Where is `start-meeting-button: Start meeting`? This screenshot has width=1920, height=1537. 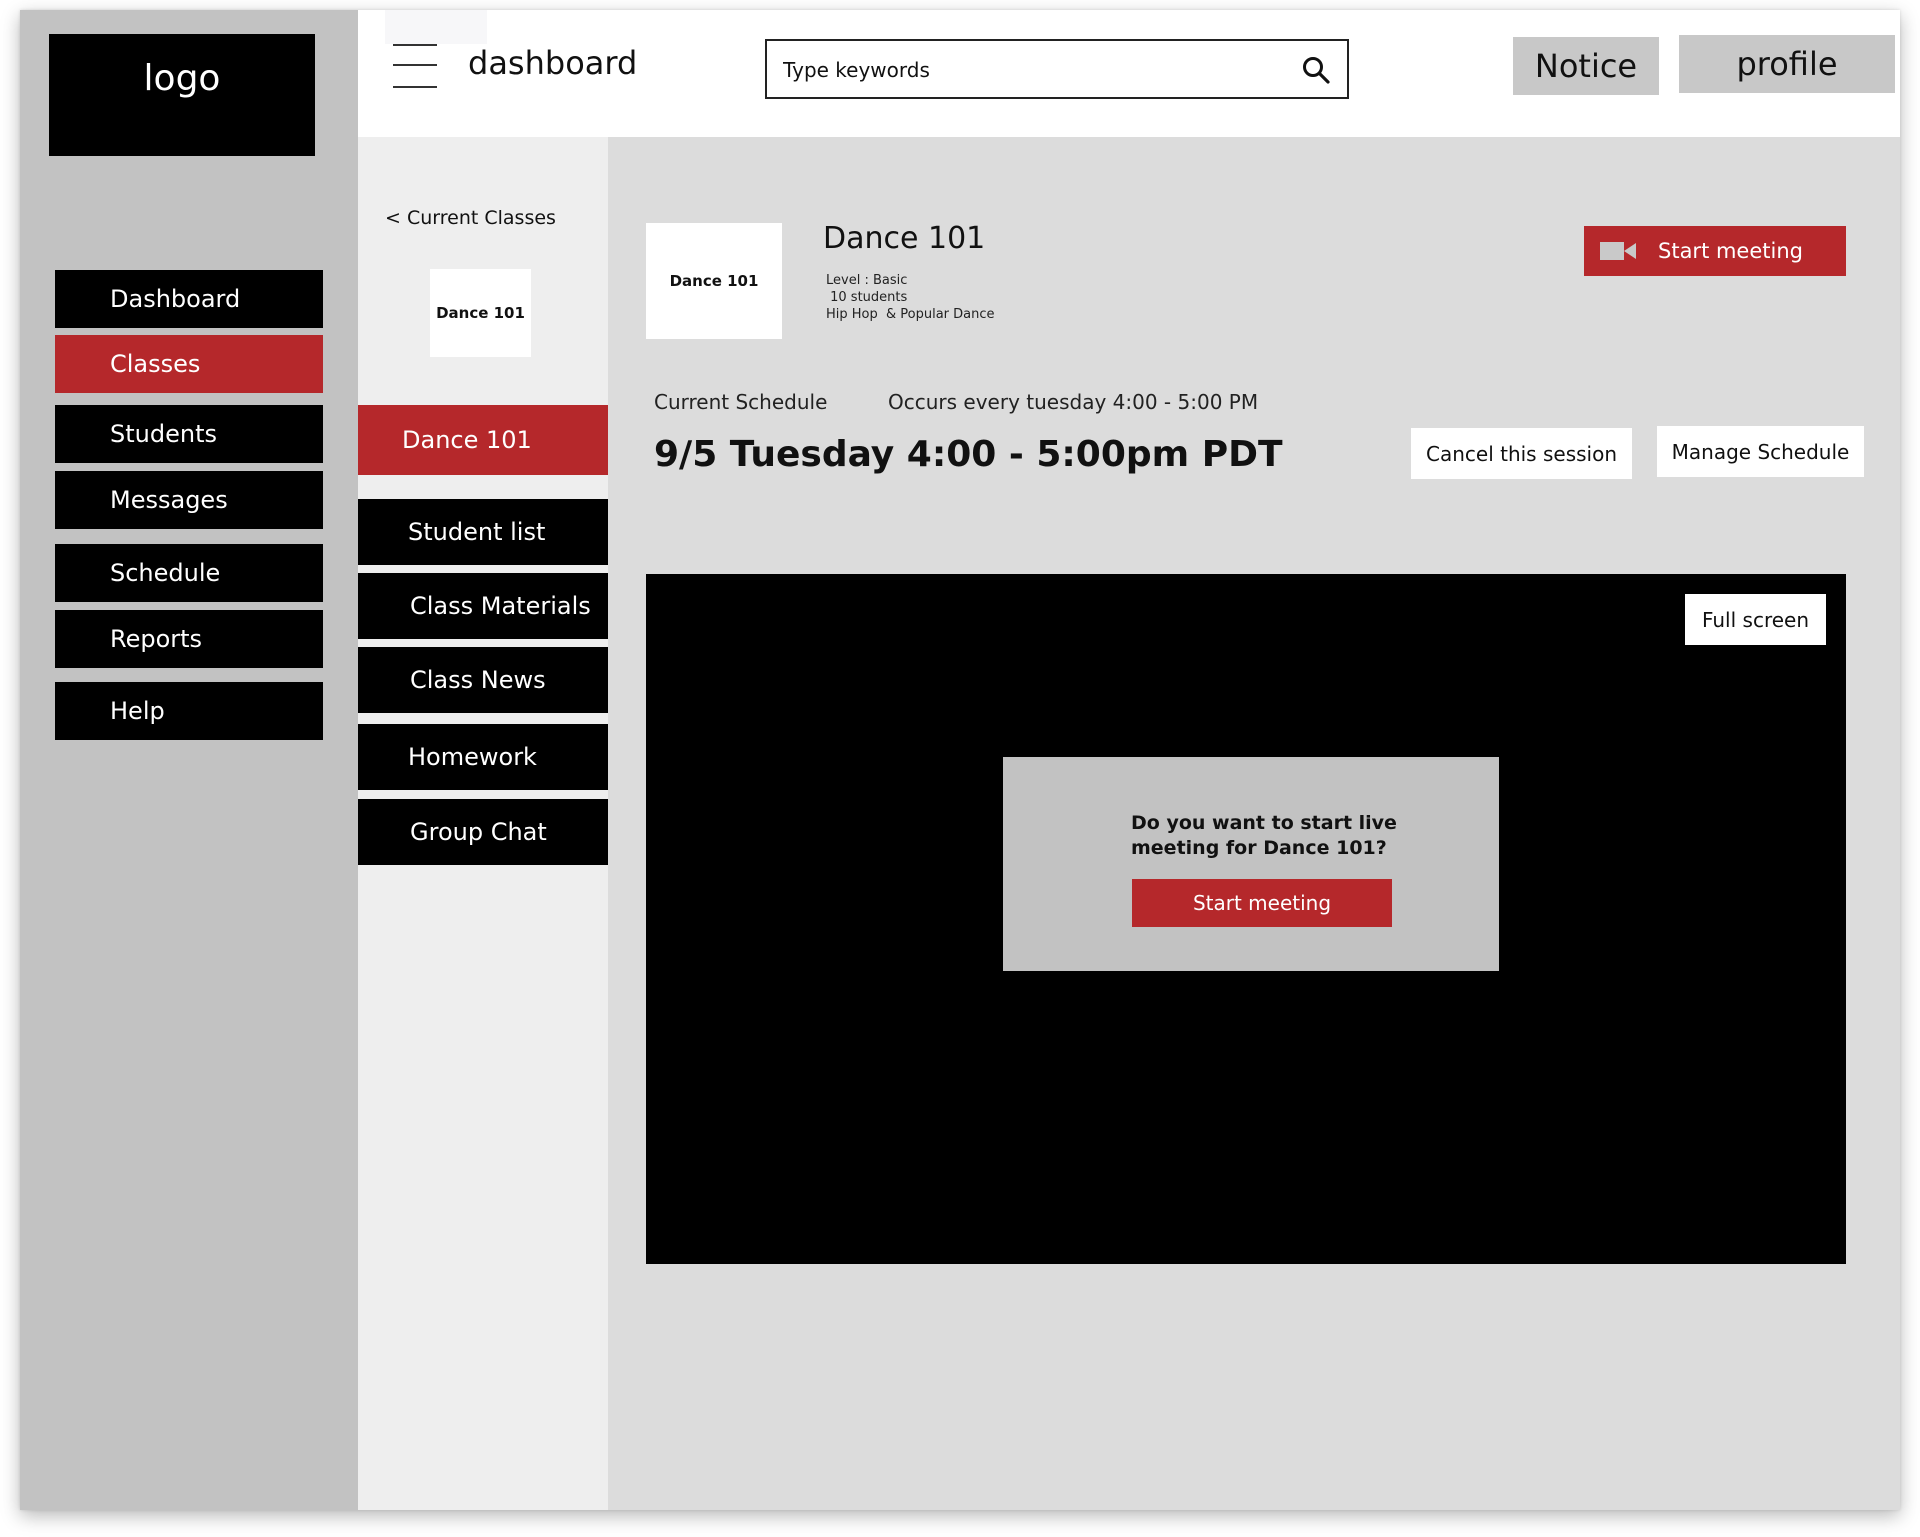
start-meeting-button: Start meeting is located at coordinates (1715, 251).